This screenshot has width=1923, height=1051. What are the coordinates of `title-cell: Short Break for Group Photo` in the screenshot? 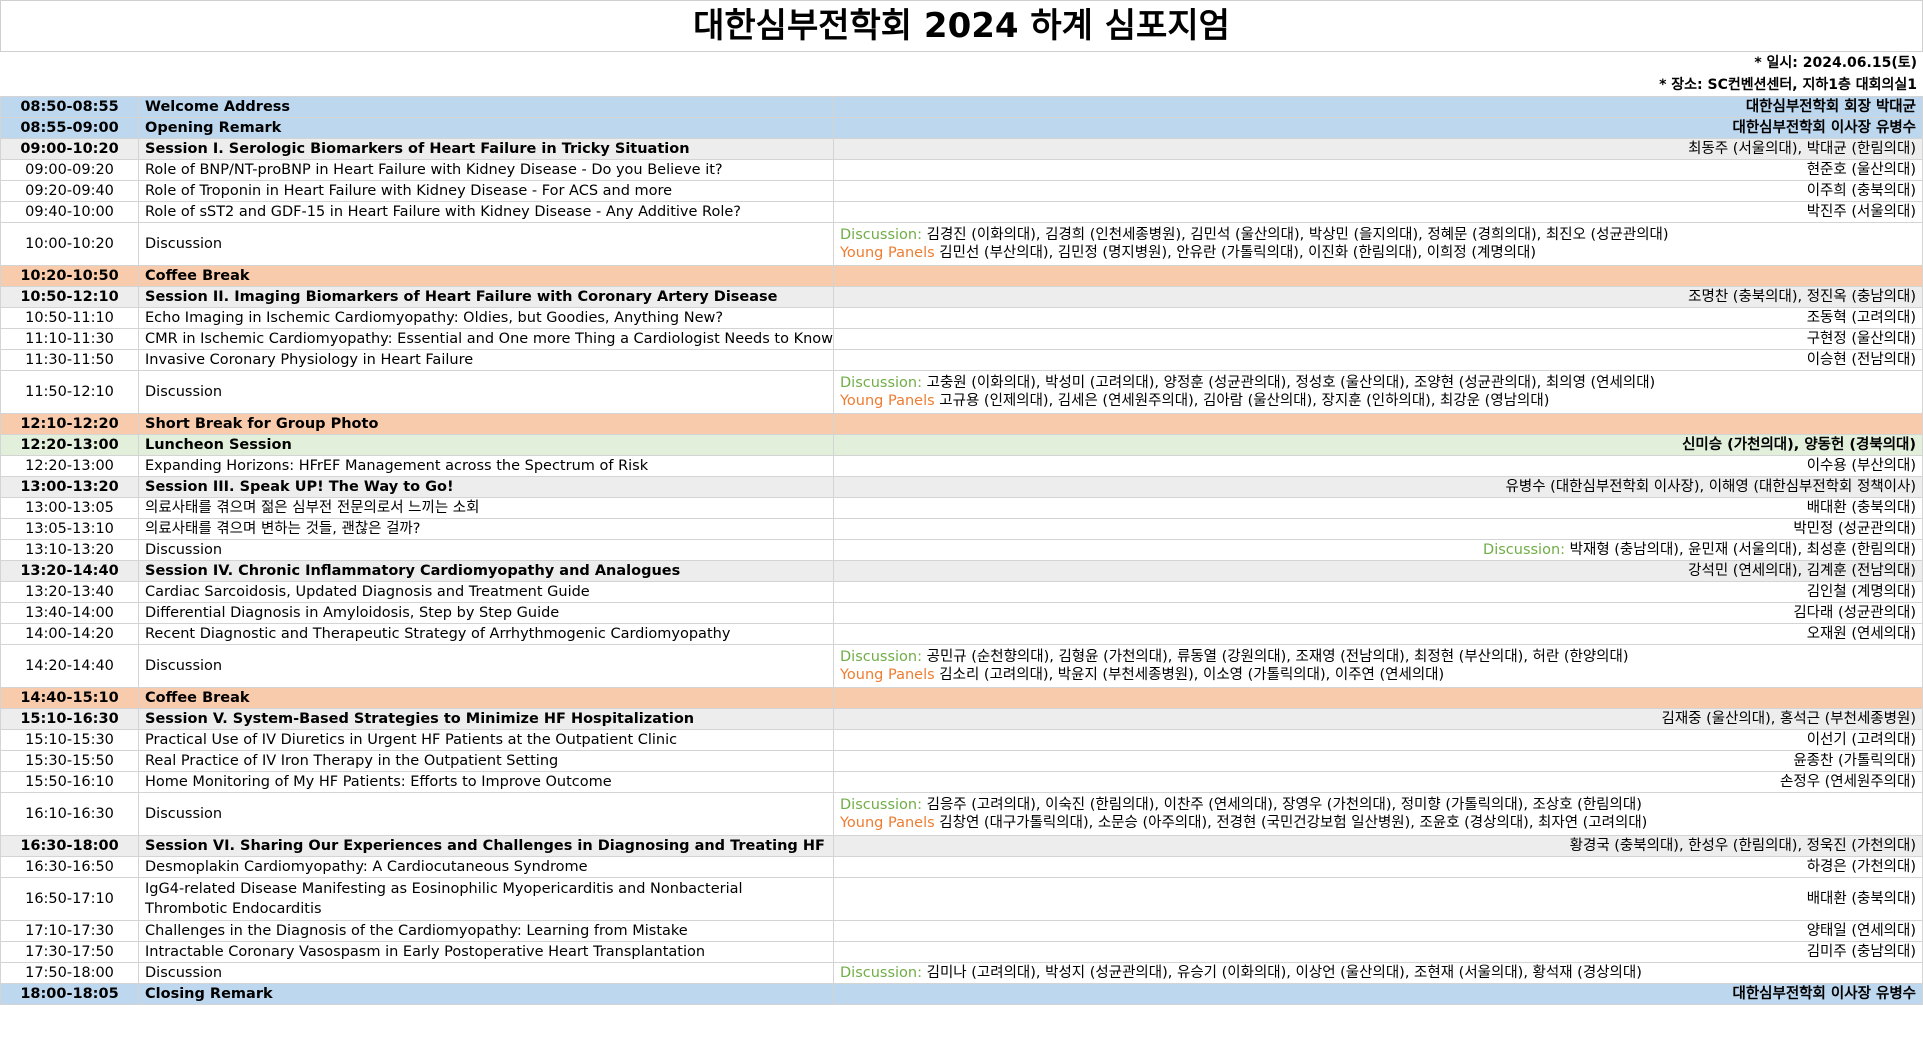 It's located at (486, 424).